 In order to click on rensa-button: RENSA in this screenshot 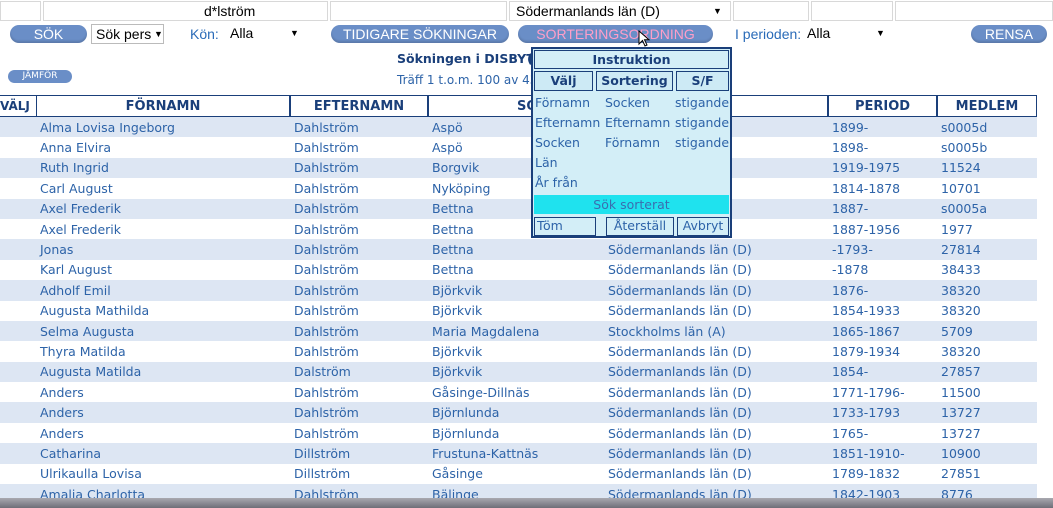, I will do `click(1009, 34)`.